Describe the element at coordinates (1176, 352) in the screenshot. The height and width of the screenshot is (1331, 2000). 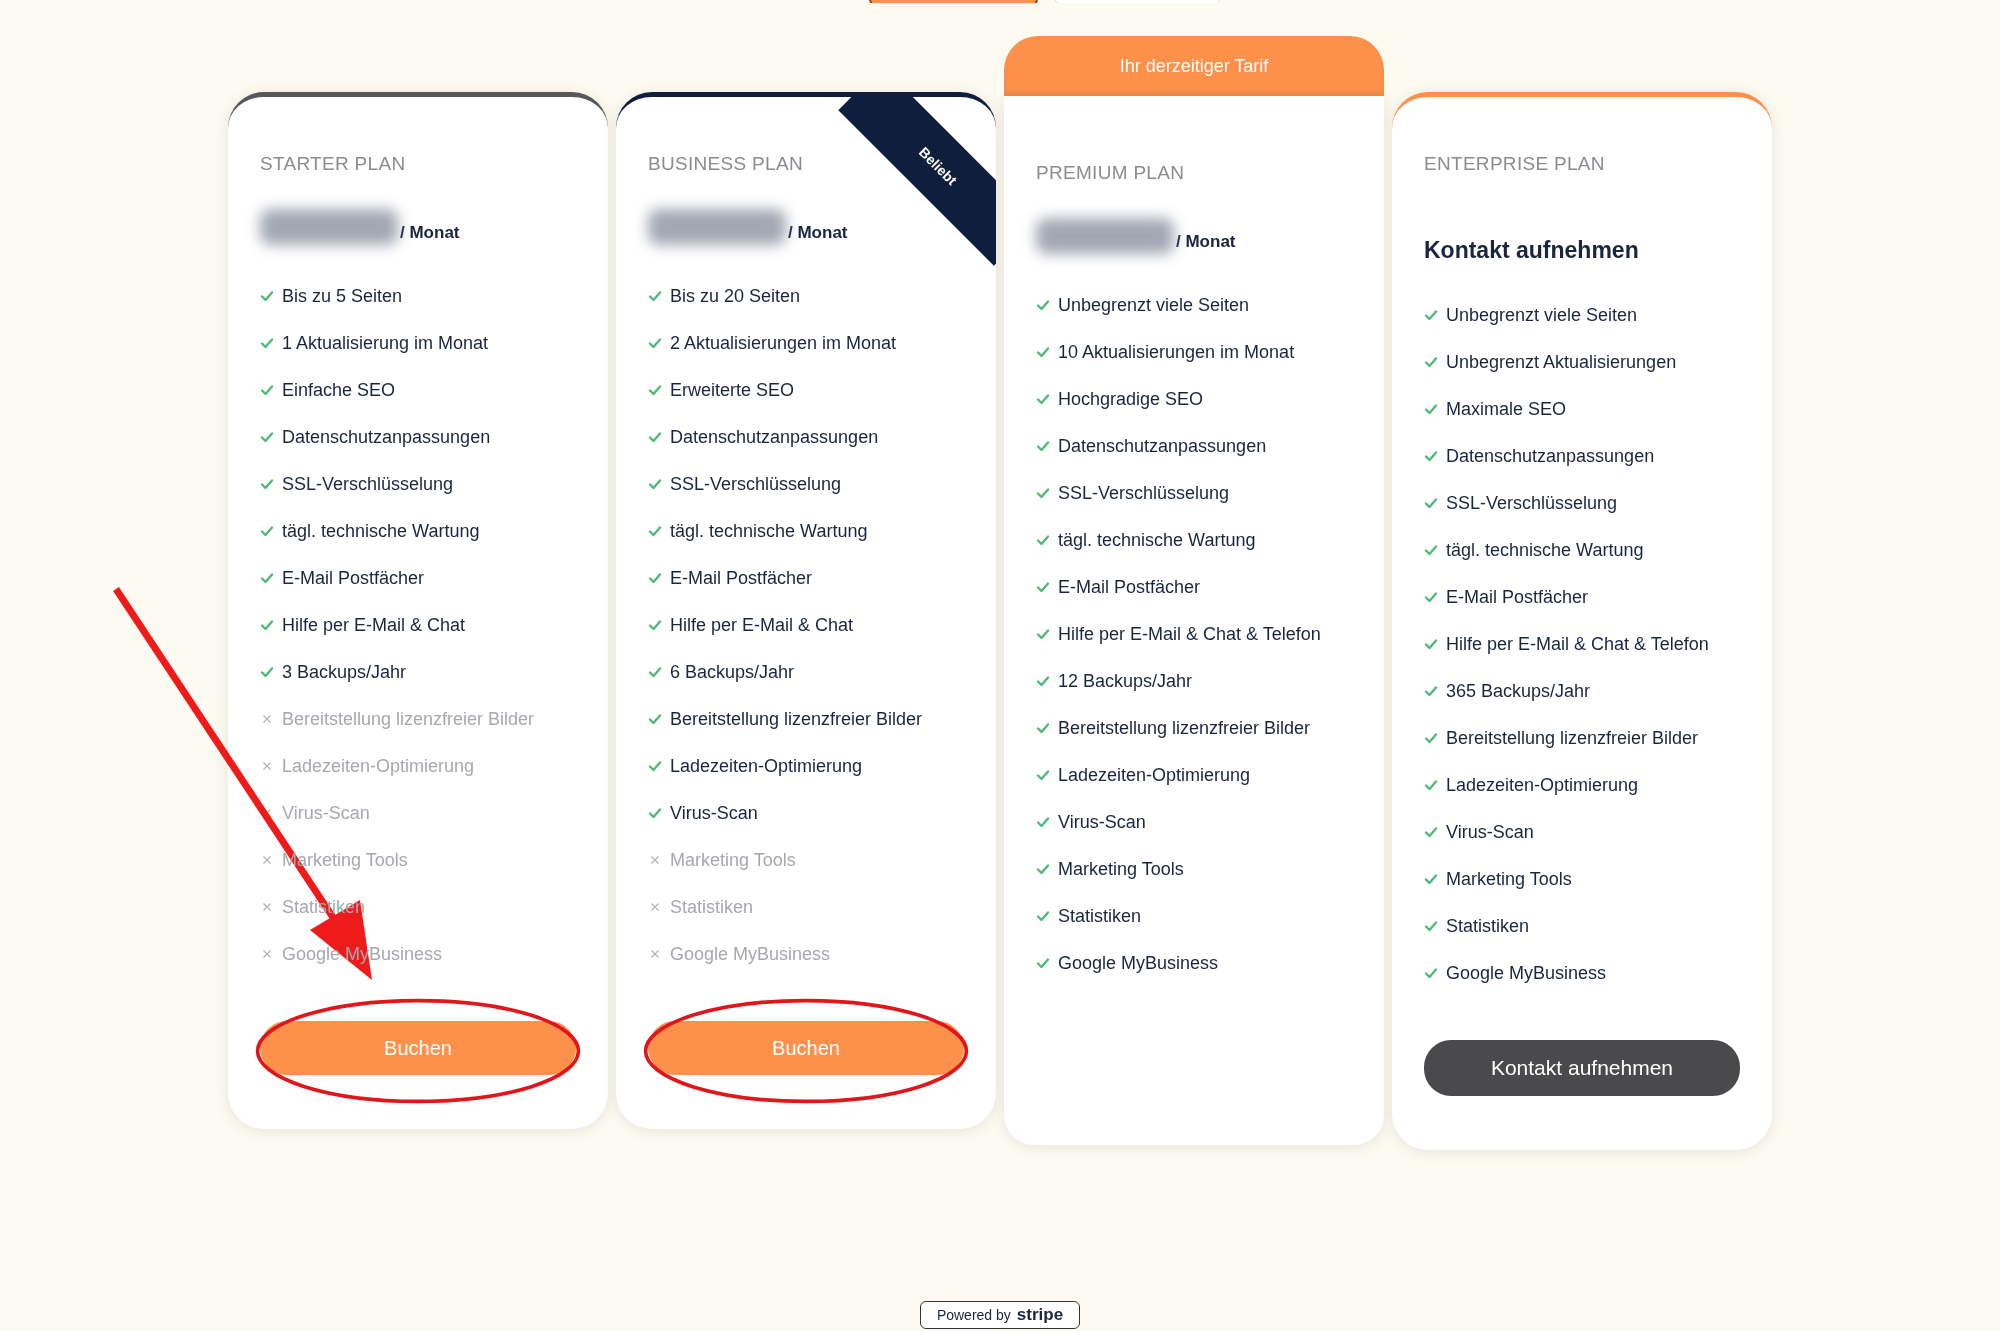
I see `feature-text: 10 Aktualisierungen im Monat` at that location.